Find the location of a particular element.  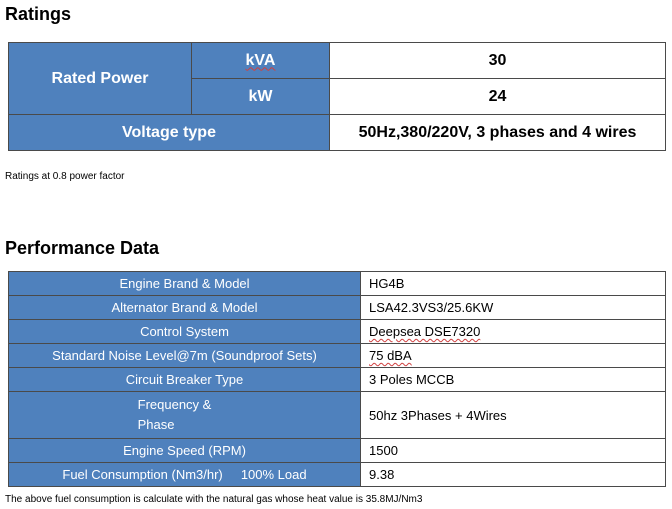

table-row: Fuel Consumption (Nm3/hr) 100% Load 9.38 is located at coordinates (337, 474).